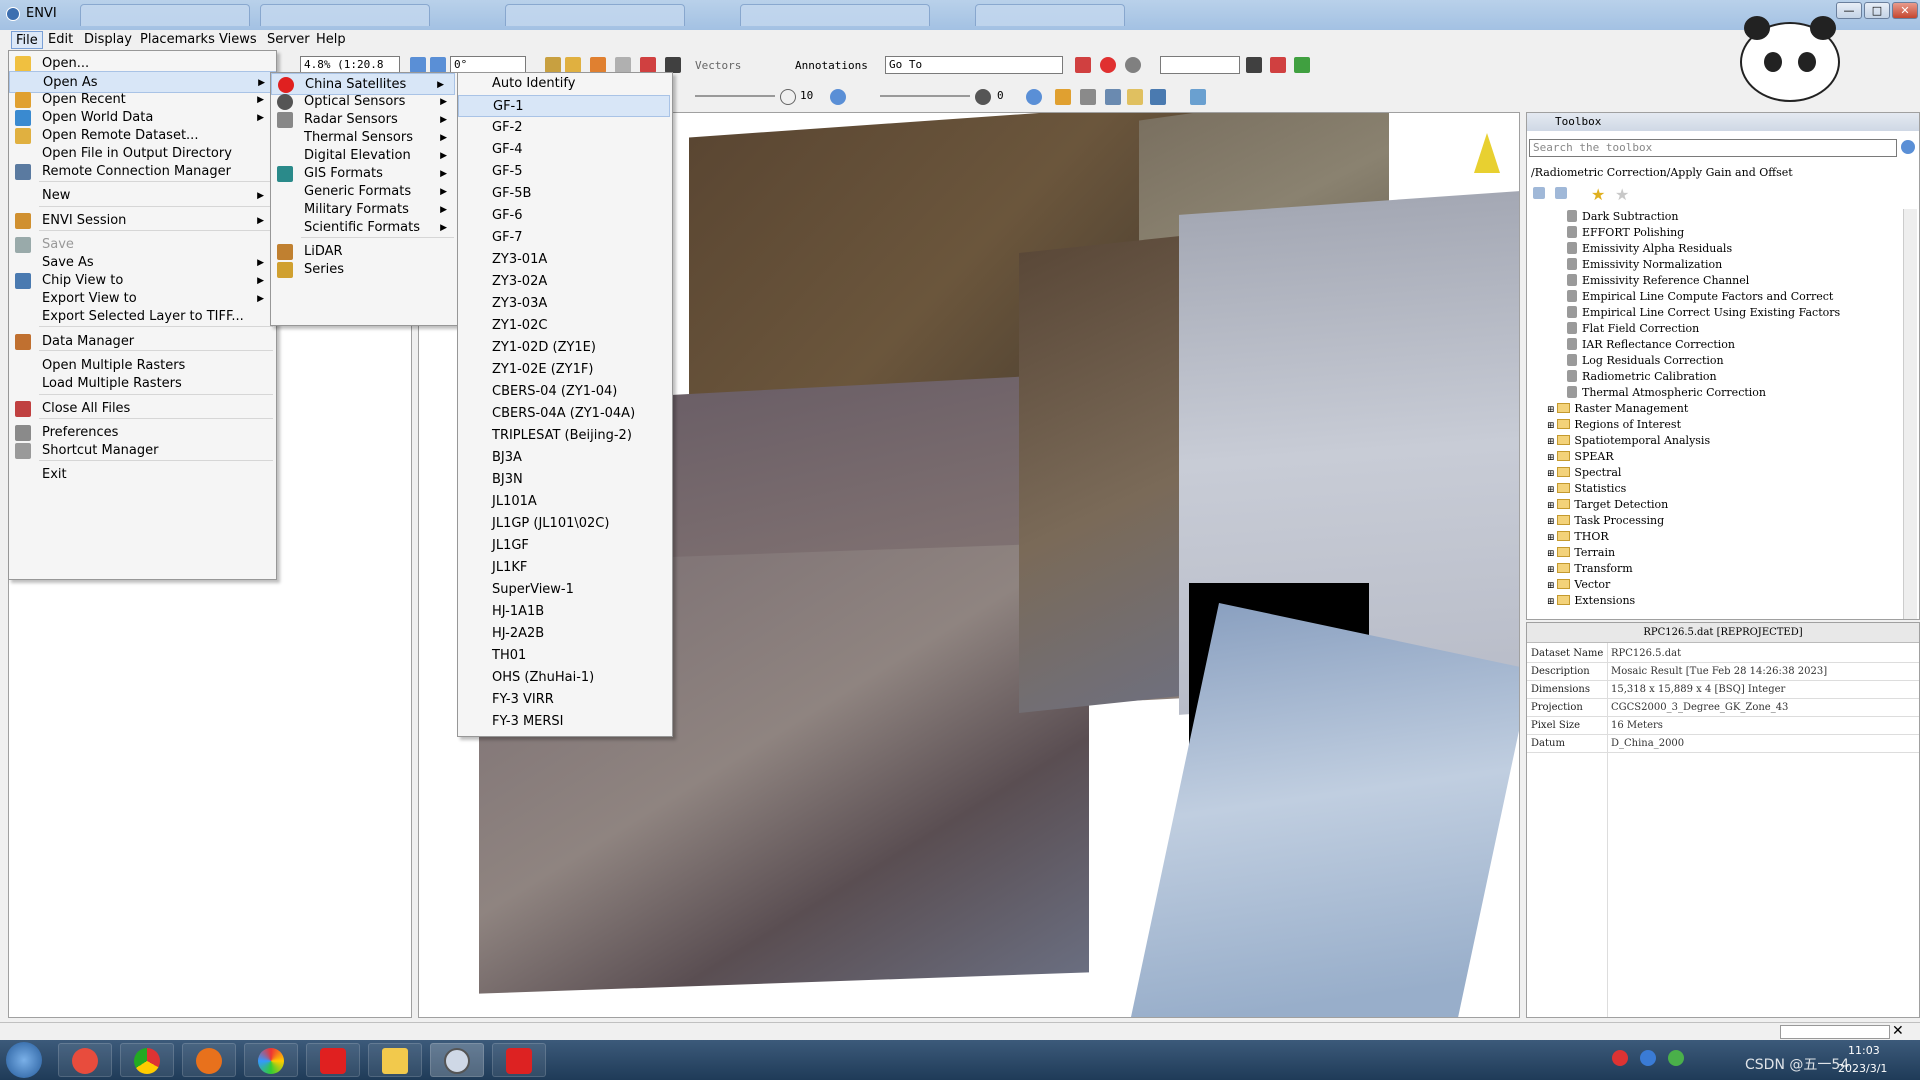 This screenshot has height=1080, width=1920. What do you see at coordinates (564, 612) in the screenshot?
I see `china-satellite-item-hj-1a1b: HJ-1A1B` at bounding box center [564, 612].